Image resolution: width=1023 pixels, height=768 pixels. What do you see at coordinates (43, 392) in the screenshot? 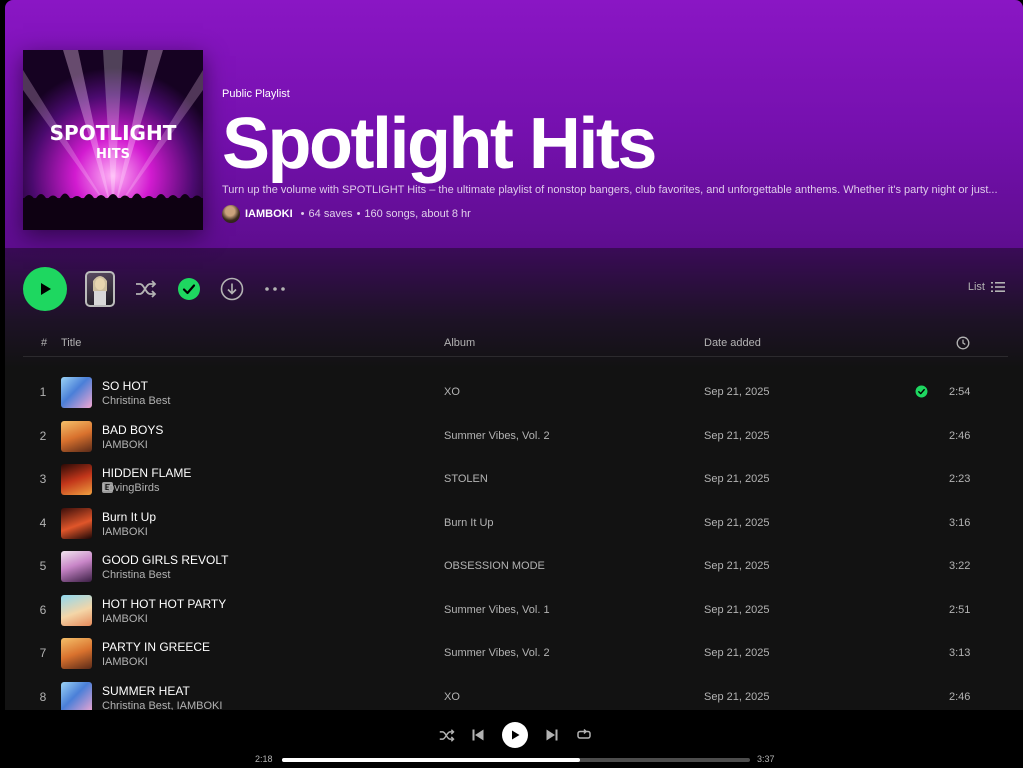
I see `track-number: 1` at bounding box center [43, 392].